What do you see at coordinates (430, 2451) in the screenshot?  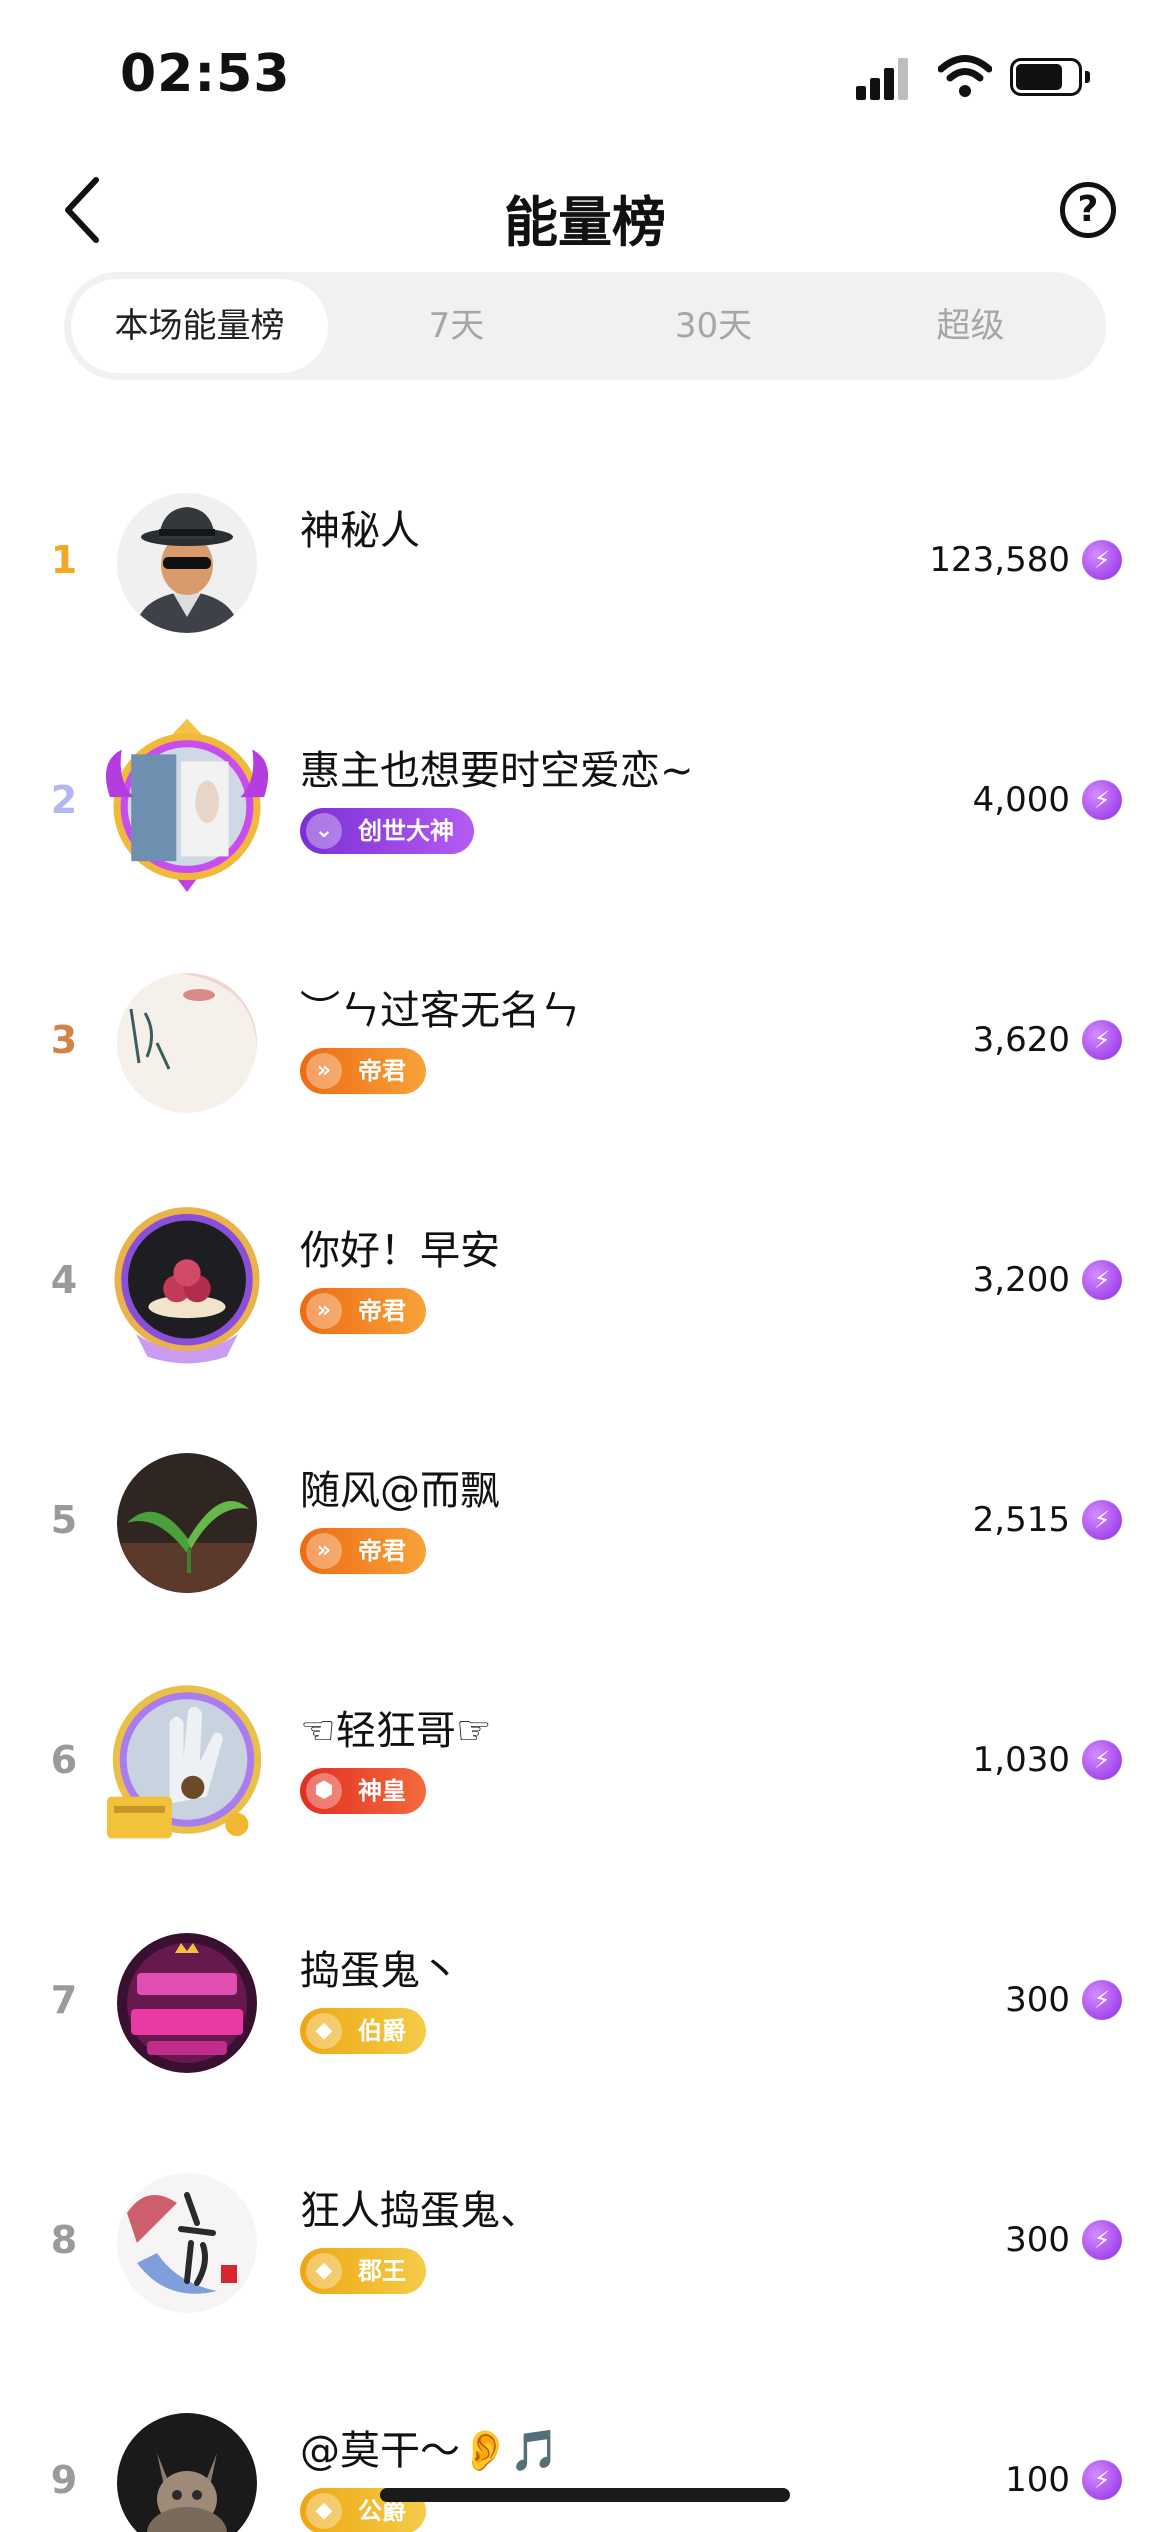 I see `user-name: @莫干～👂🎵` at bounding box center [430, 2451].